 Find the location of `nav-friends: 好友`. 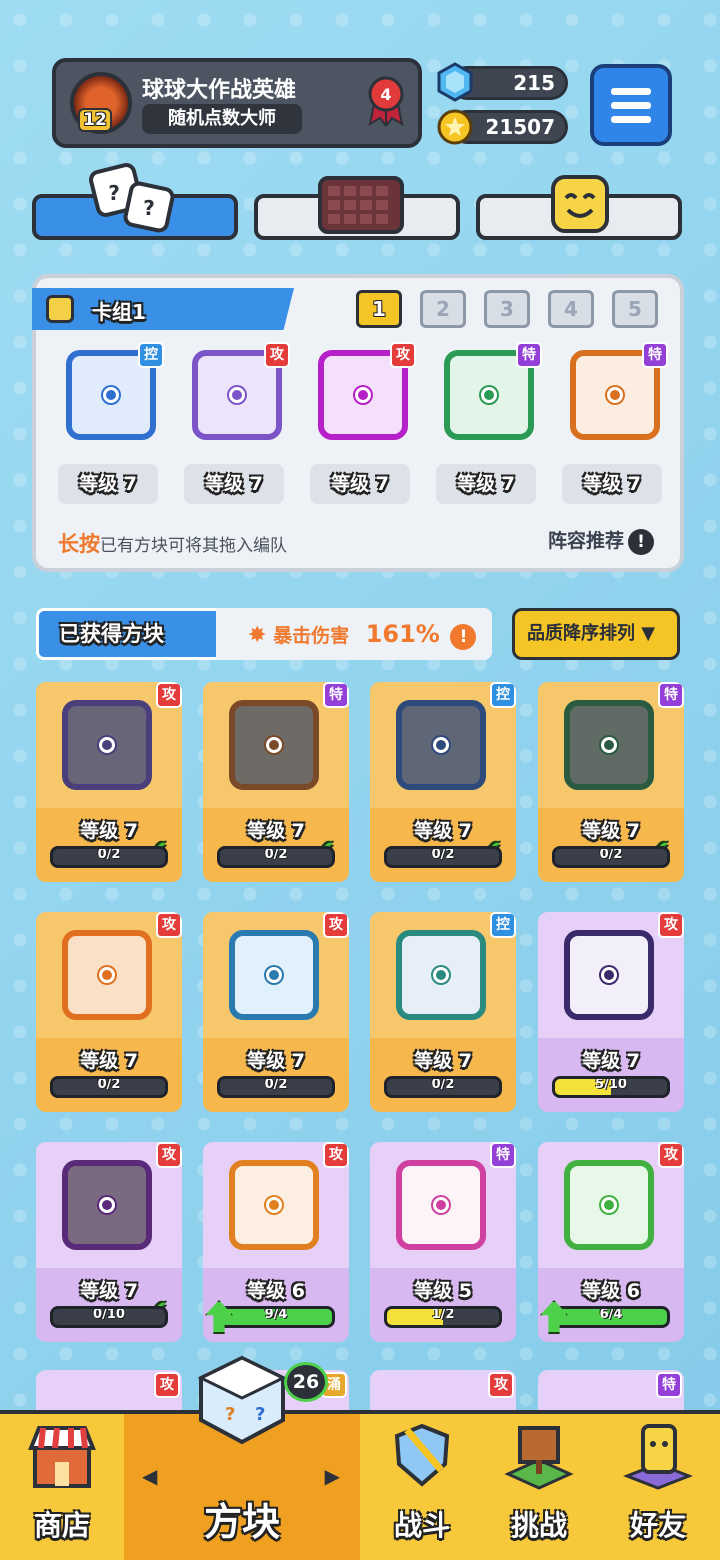

nav-friends: 好友 is located at coordinates (658, 1487).